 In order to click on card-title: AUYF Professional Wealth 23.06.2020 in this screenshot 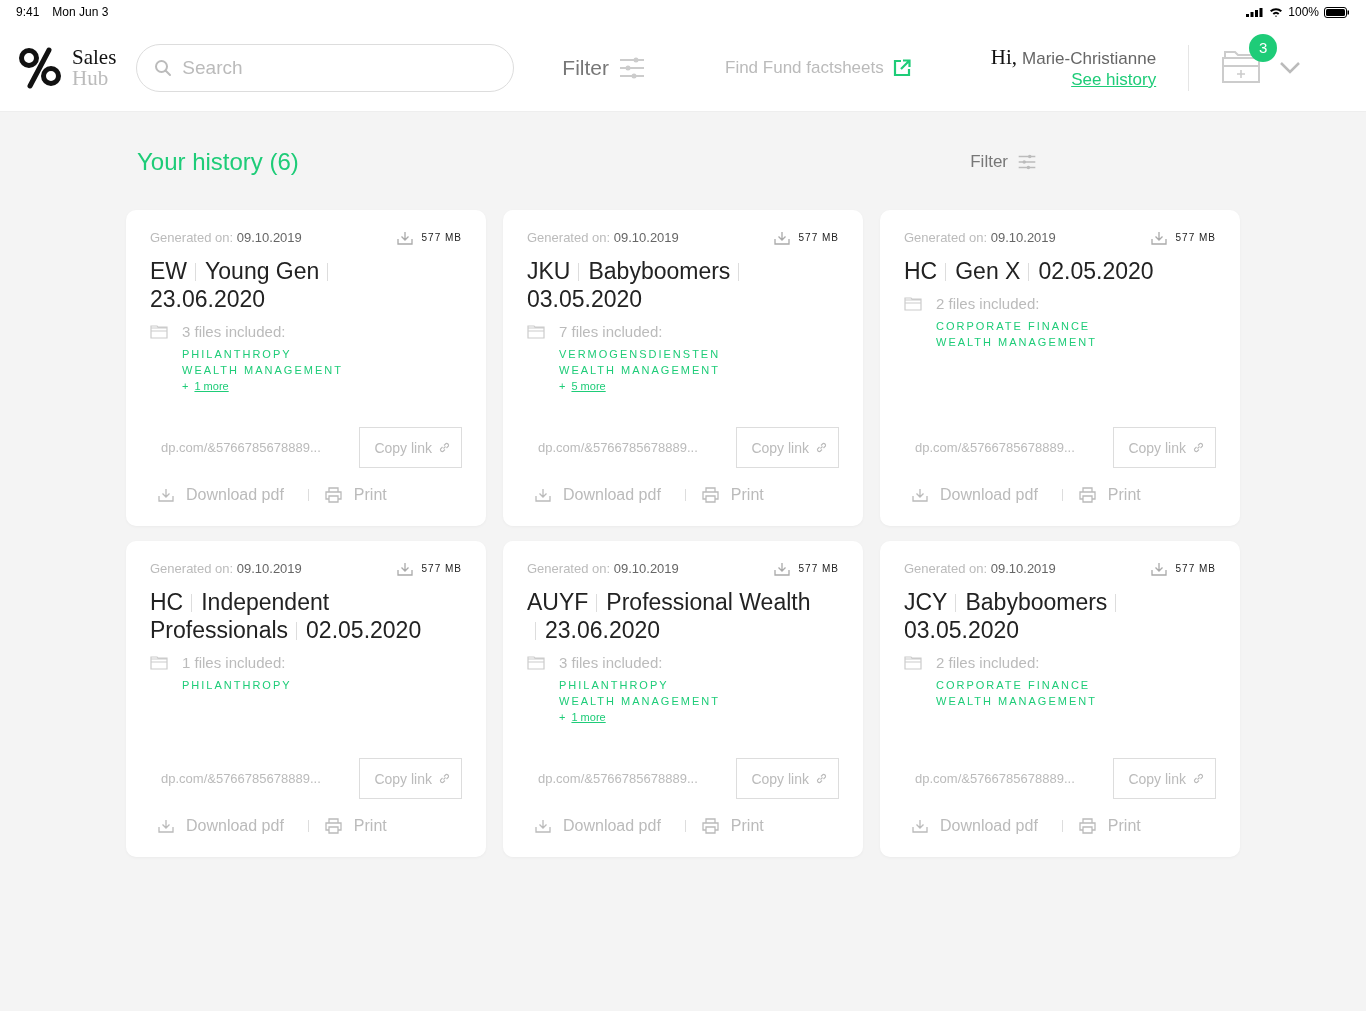, I will do `click(669, 616)`.